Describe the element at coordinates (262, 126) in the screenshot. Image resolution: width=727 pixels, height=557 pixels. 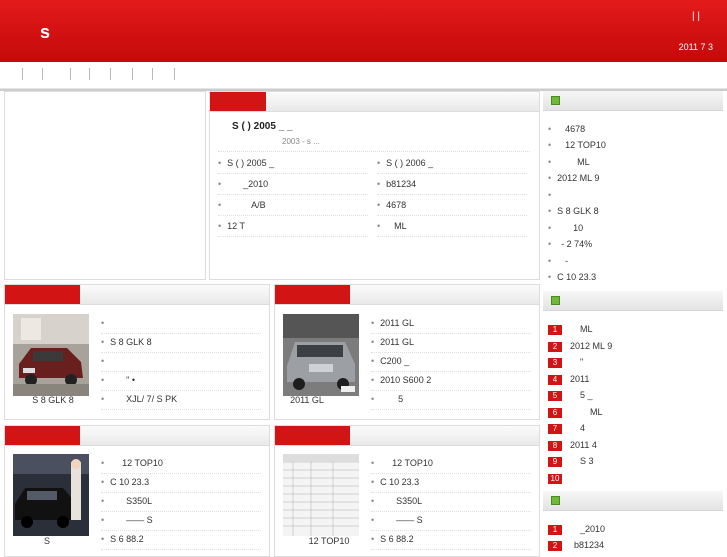
I see `feature-headline: S ( ) 2005 _ _` at that location.